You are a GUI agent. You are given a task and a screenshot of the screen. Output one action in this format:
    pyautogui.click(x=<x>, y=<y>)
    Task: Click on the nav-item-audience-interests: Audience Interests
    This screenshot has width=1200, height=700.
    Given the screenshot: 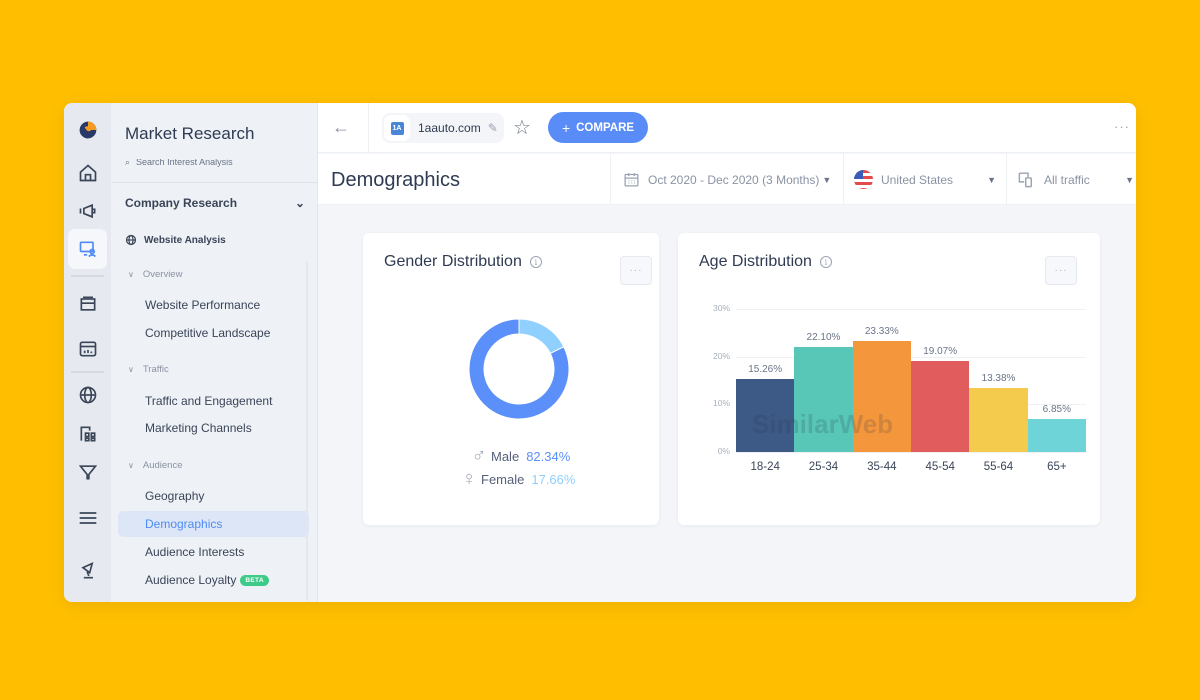 What is the action you would take?
    pyautogui.click(x=213, y=552)
    